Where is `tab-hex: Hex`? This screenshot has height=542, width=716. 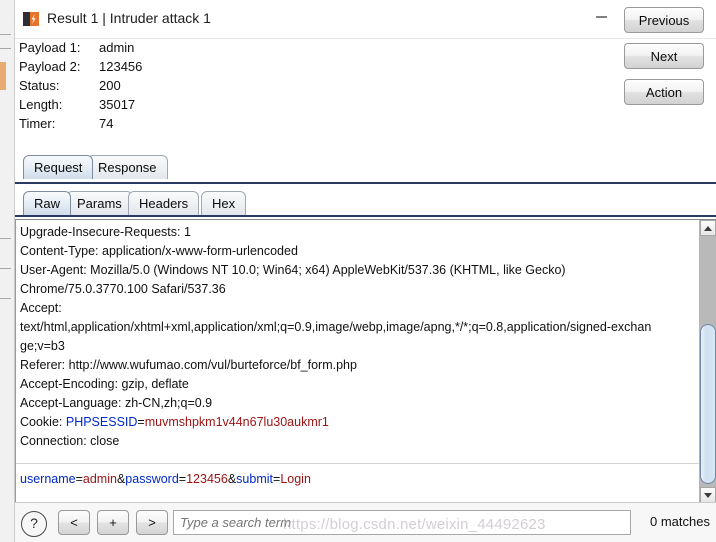 tab-hex: Hex is located at coordinates (224, 203).